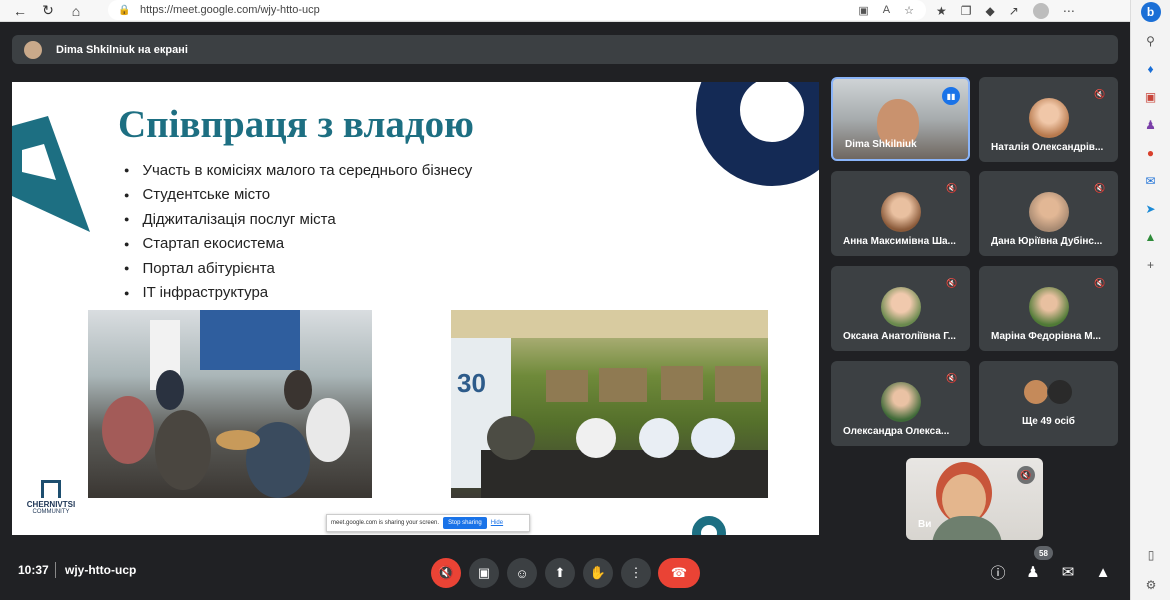  Describe the element at coordinates (1040, 11) in the screenshot. I see `profile-avatar` at that location.